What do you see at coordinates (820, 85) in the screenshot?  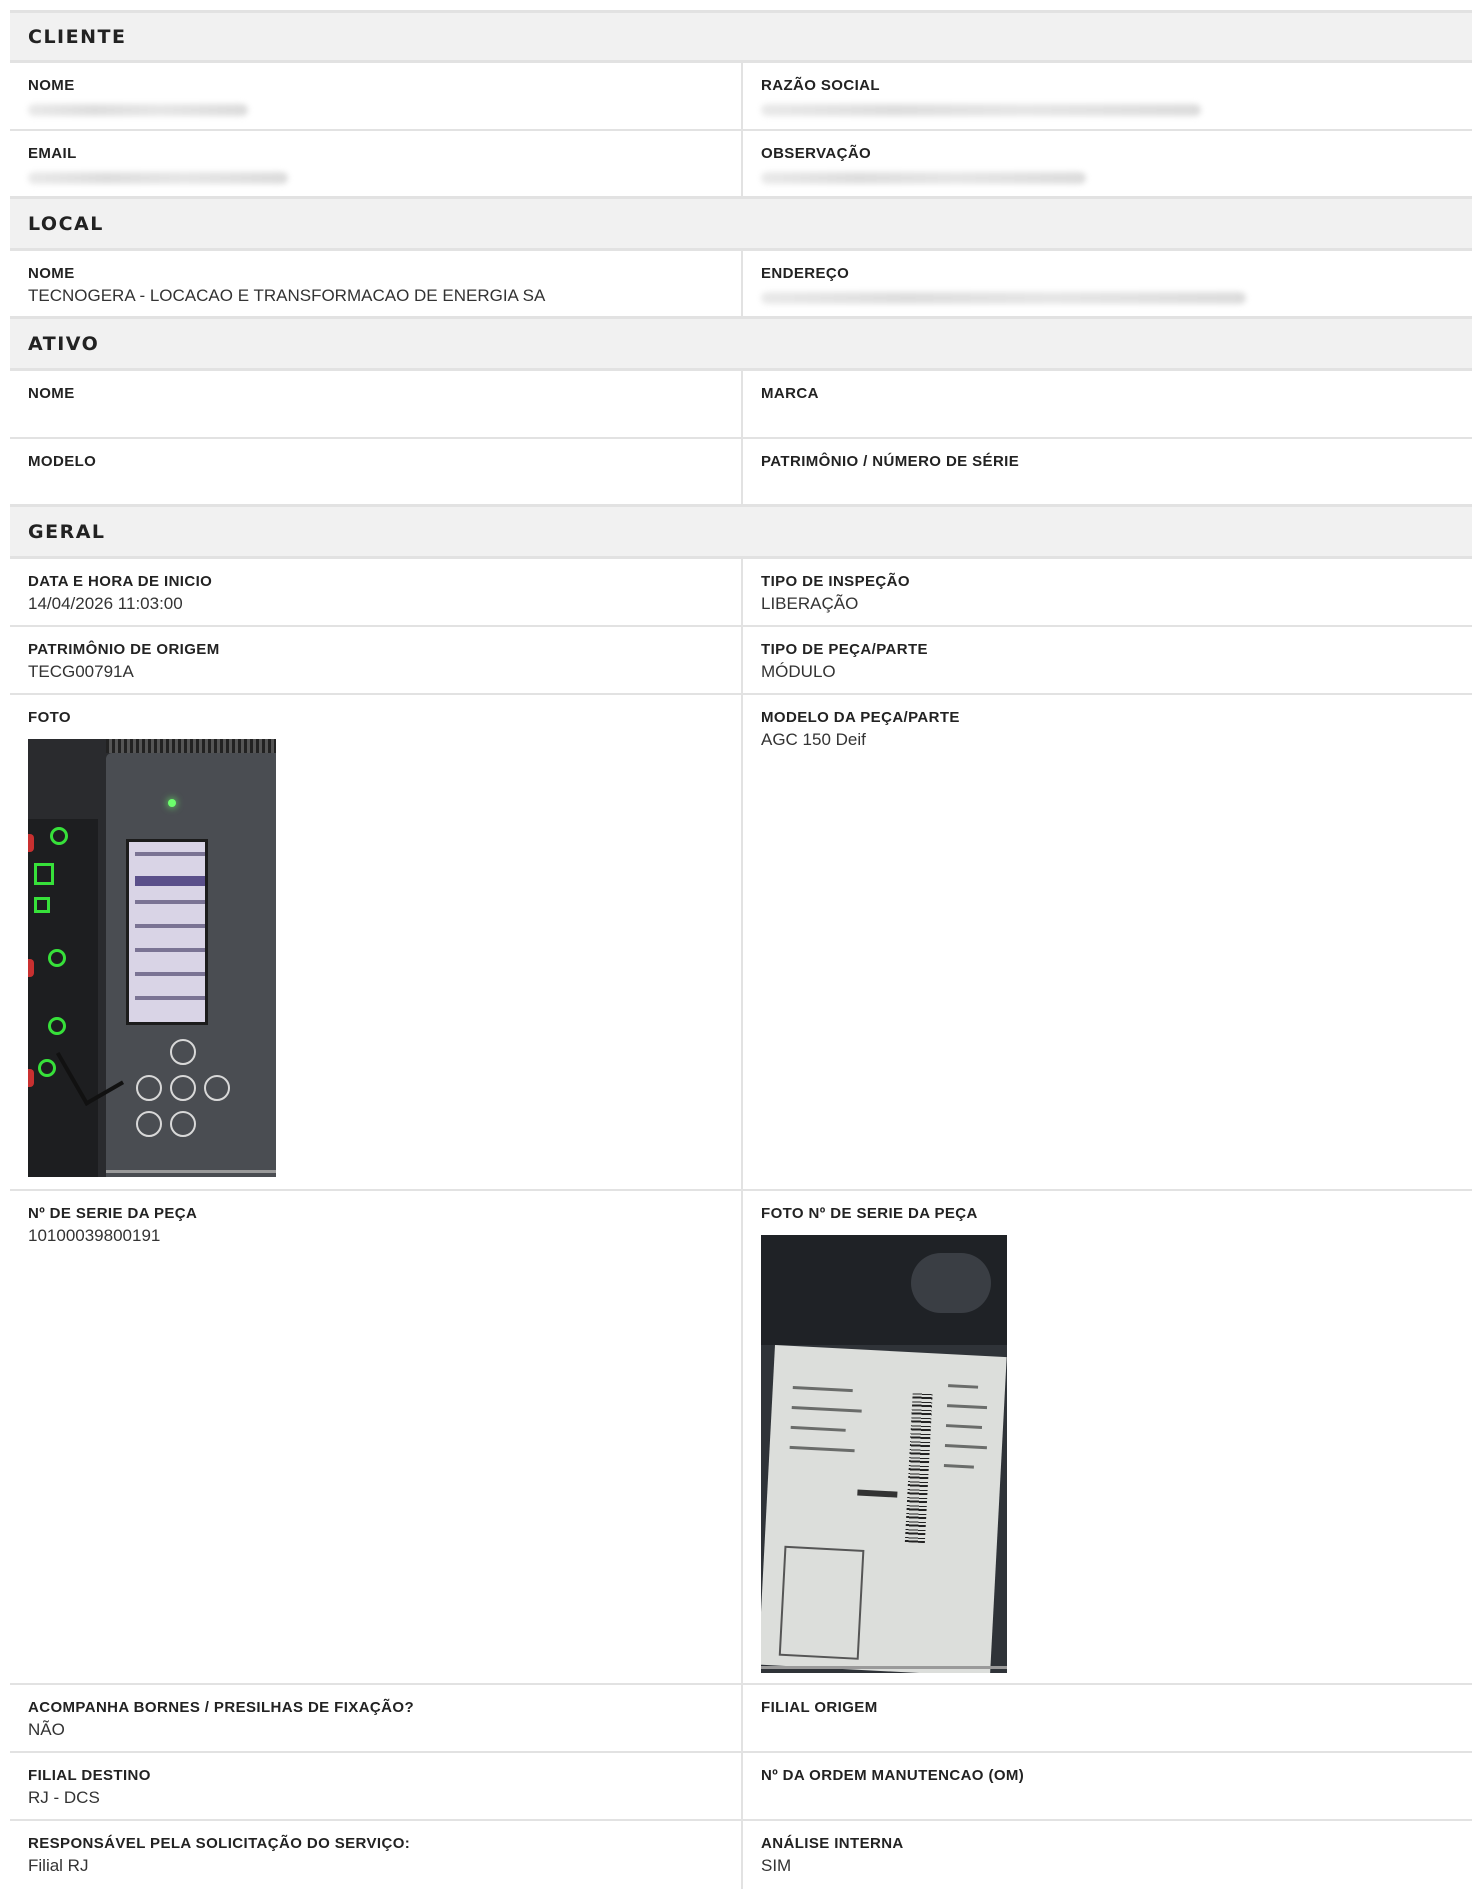 I see `cliente-razao-label: RAZÃO SOCIAL` at bounding box center [820, 85].